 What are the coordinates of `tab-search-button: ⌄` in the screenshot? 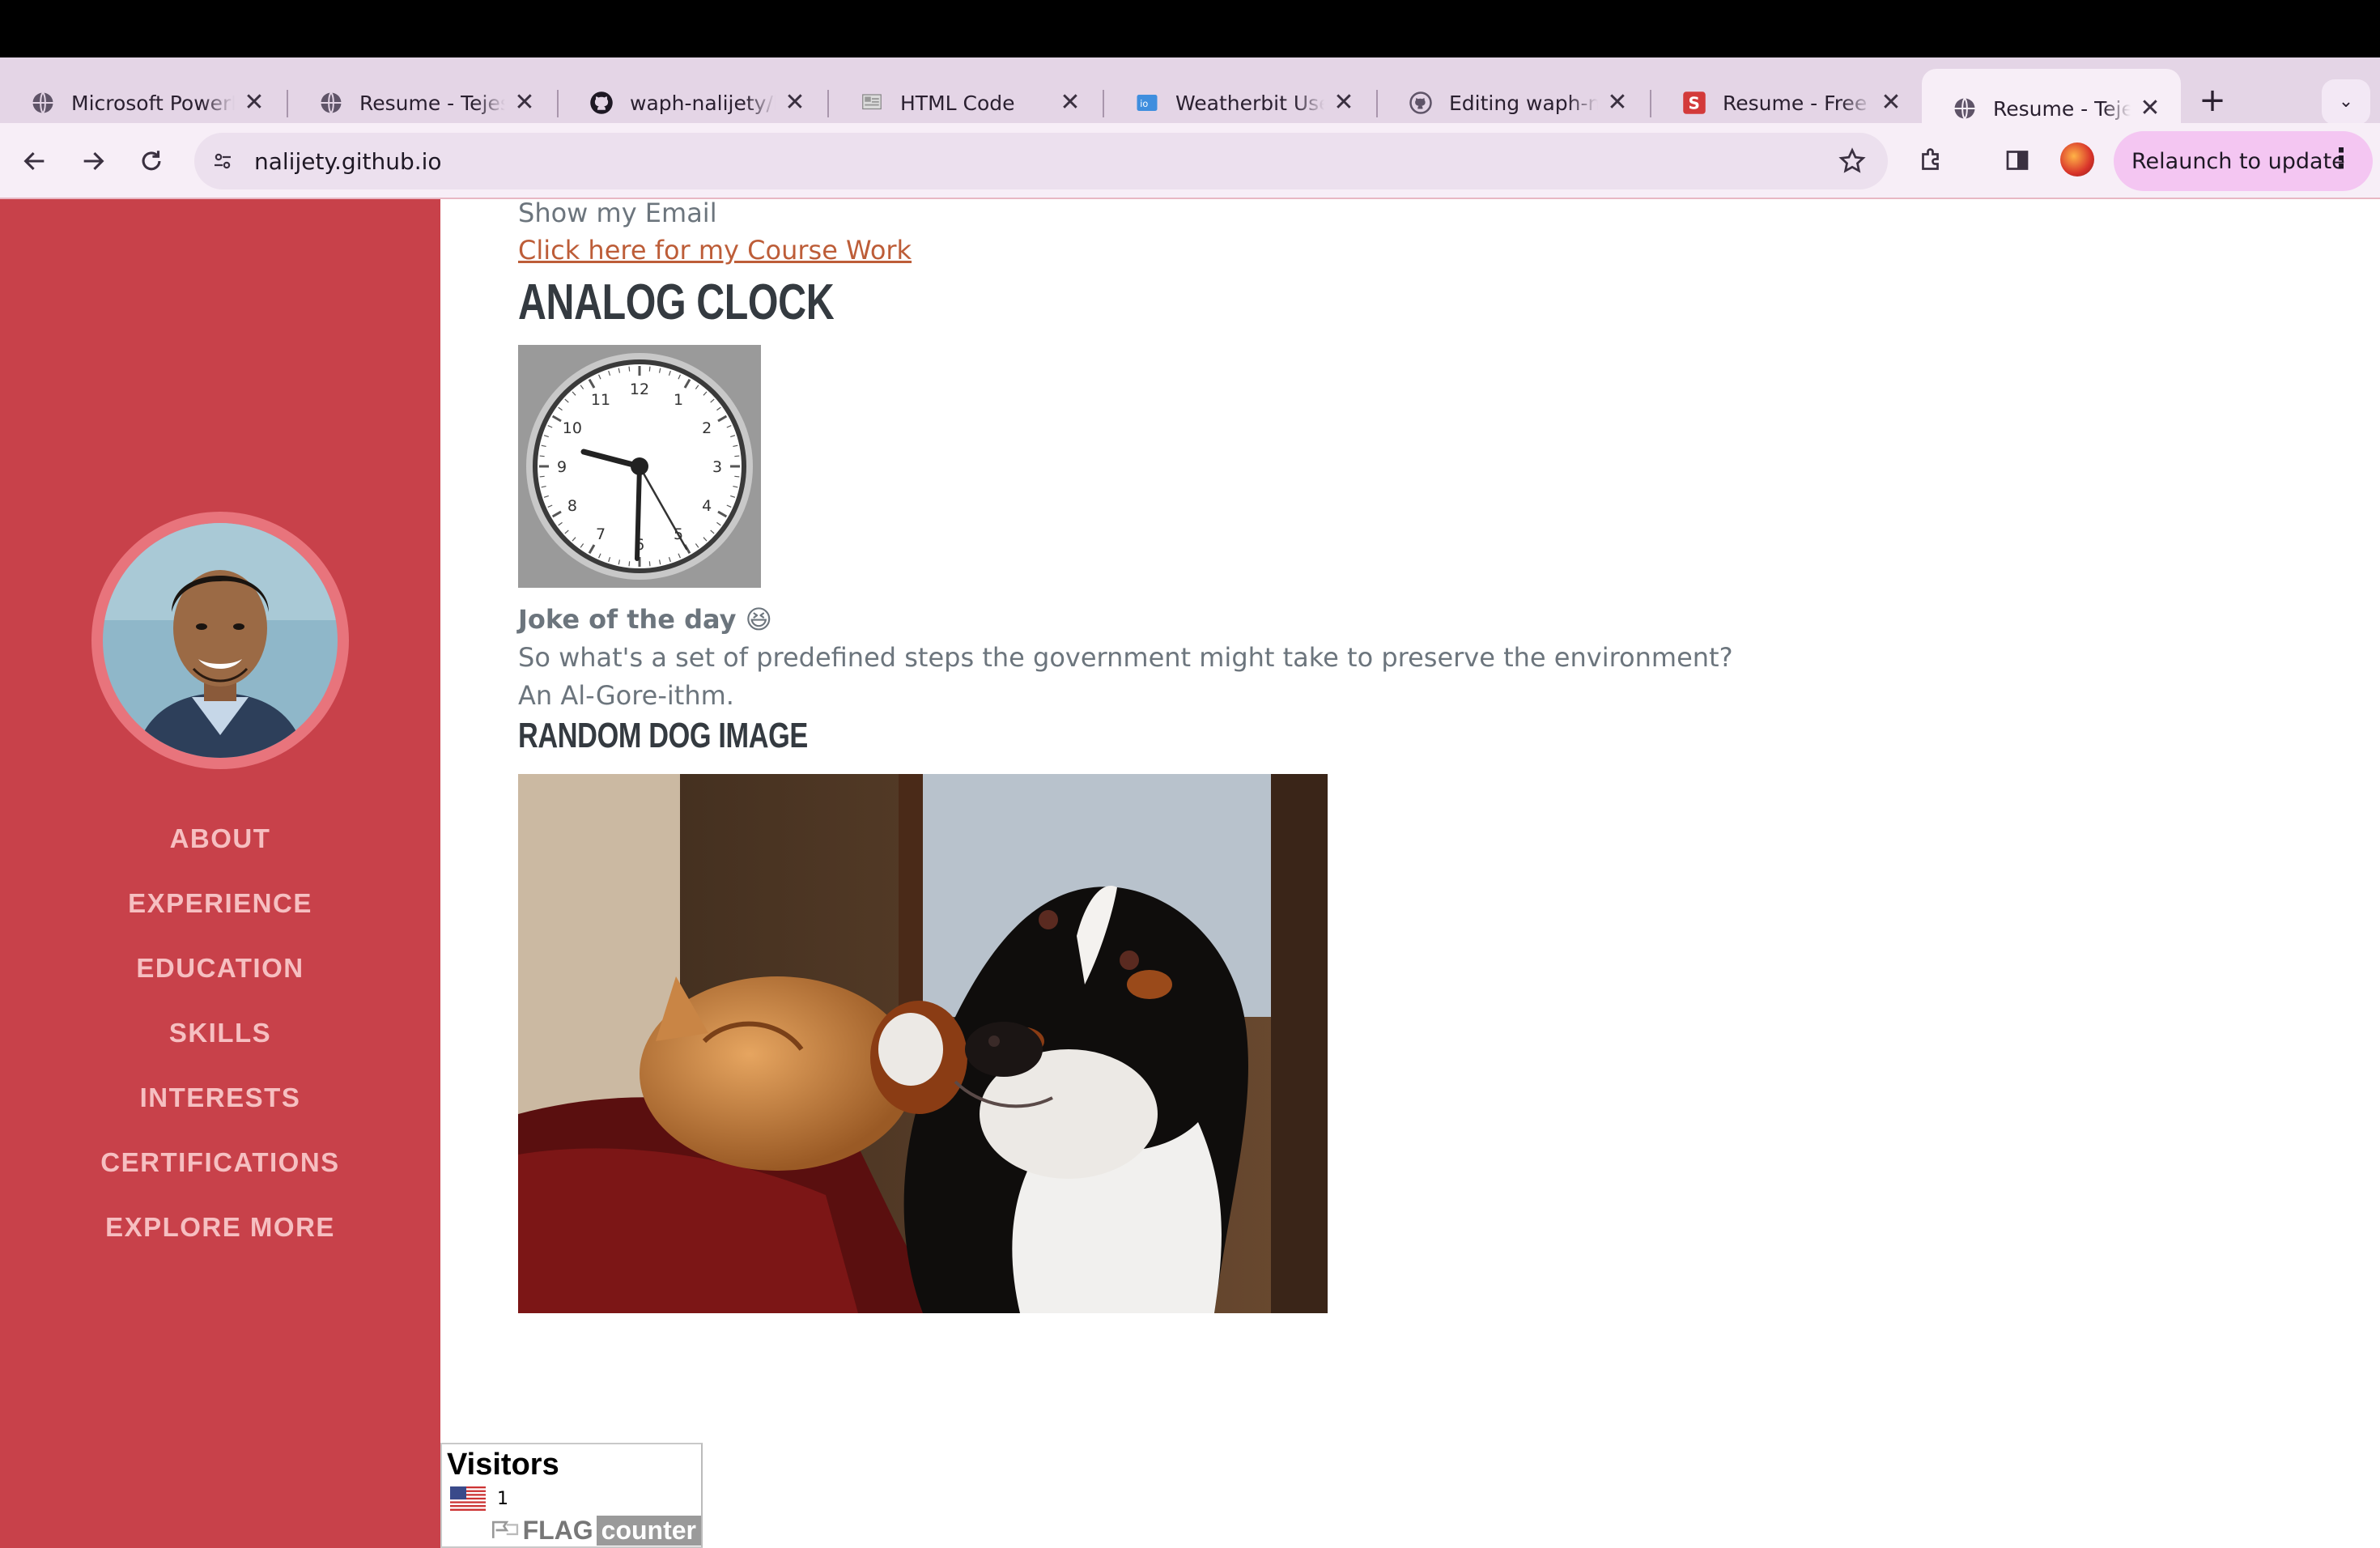 It's located at (2346, 102).